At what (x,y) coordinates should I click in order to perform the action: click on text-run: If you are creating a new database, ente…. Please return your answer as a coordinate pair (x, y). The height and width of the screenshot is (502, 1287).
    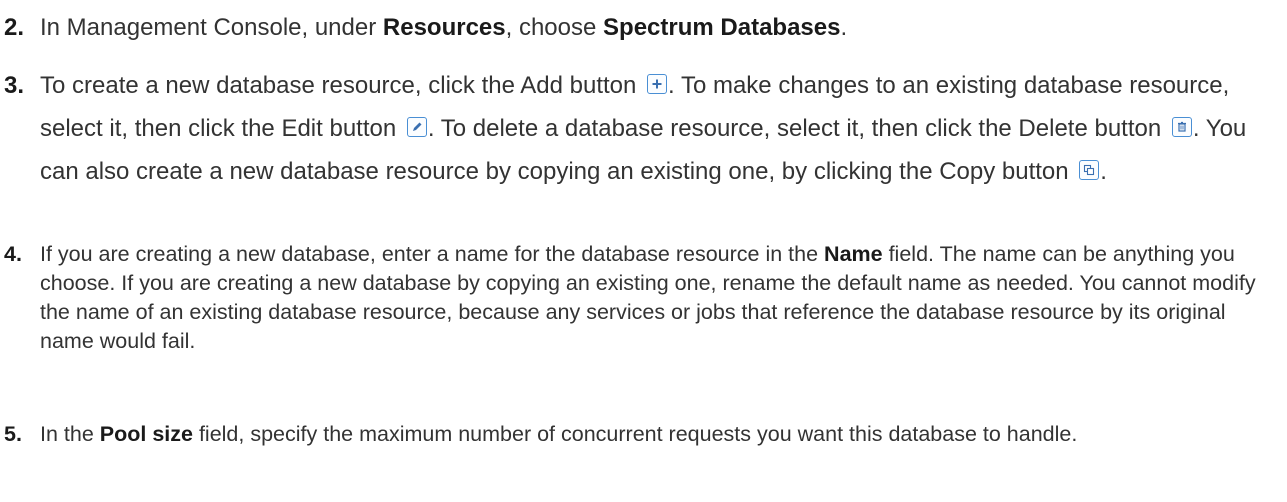
    Looking at the image, I should click on (432, 254).